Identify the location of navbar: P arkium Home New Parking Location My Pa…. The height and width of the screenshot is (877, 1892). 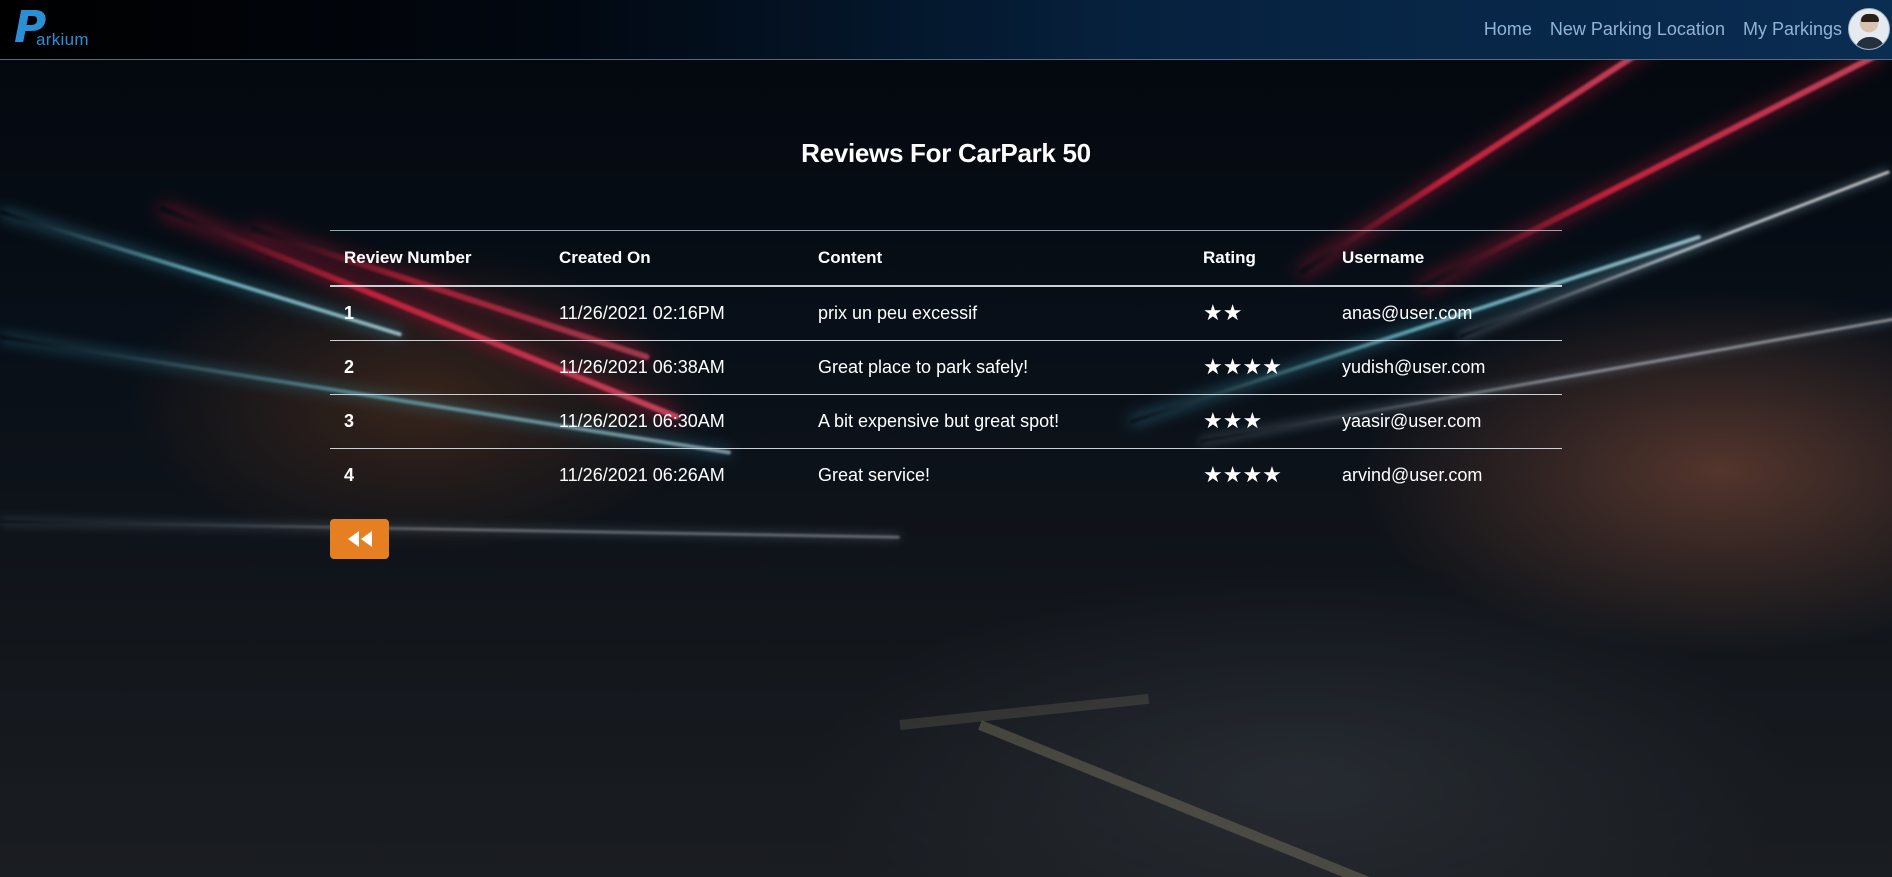
(946, 30).